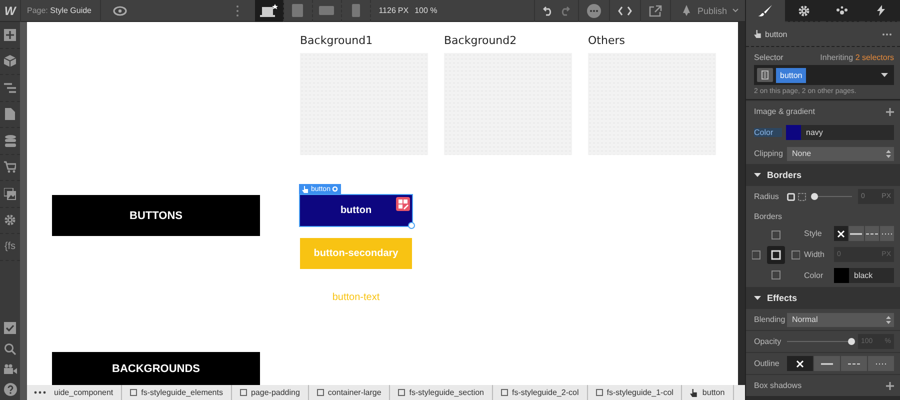  What do you see at coordinates (156, 215) in the screenshot?
I see `section-heading: BUTTONS` at bounding box center [156, 215].